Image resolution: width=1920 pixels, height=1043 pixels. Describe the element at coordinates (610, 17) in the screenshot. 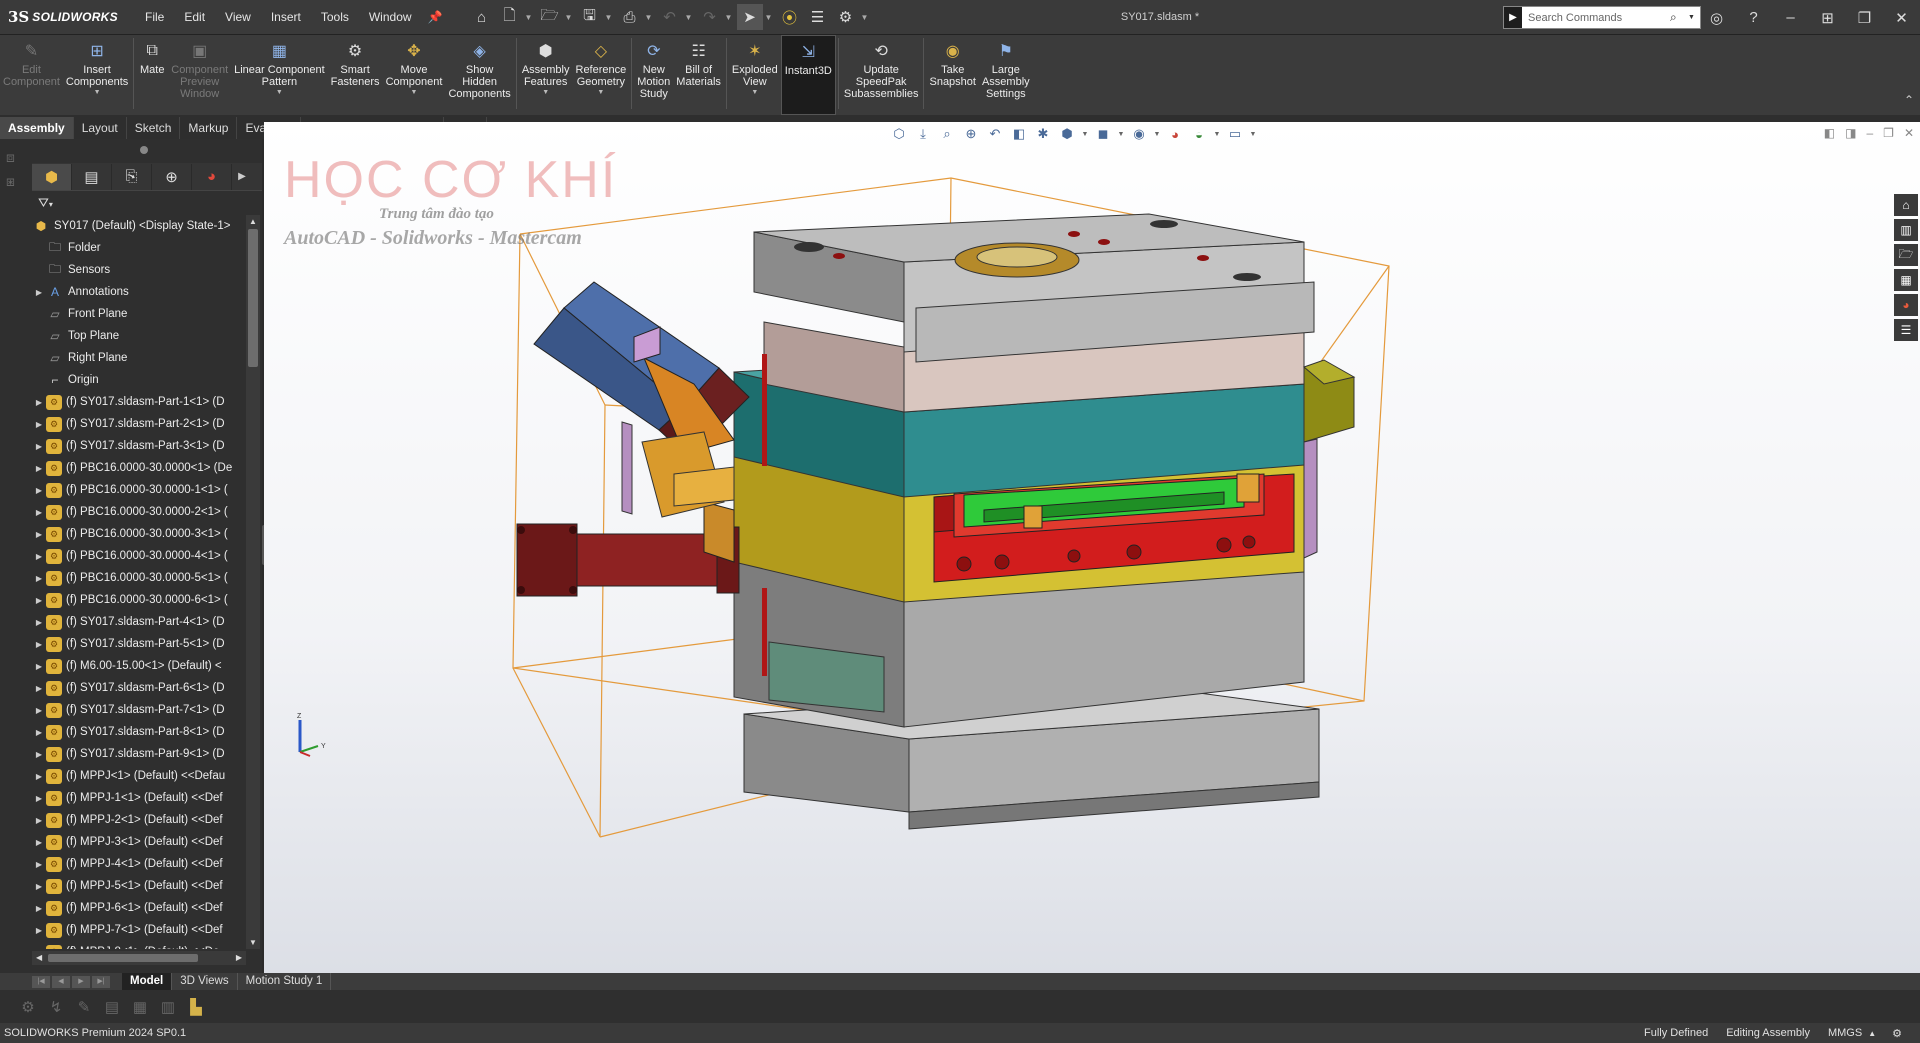

I see `save-dropdown-icon: ▼` at that location.